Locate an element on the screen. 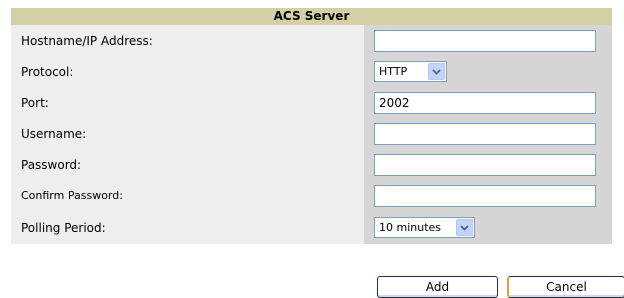  username-row: Username: is located at coordinates (311, 133).